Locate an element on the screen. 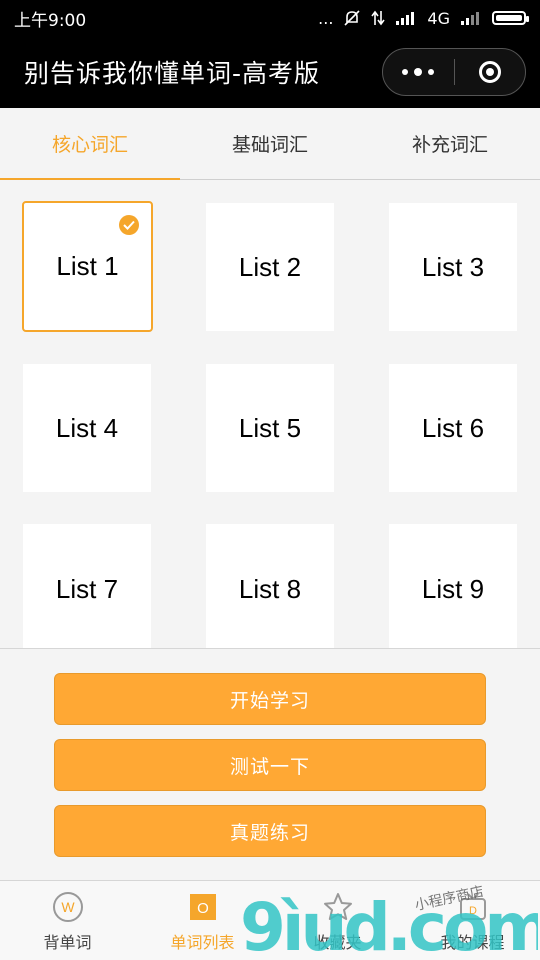 Image resolution: width=540 pixels, height=960 pixels. list-card-label: List 7 is located at coordinates (87, 589).